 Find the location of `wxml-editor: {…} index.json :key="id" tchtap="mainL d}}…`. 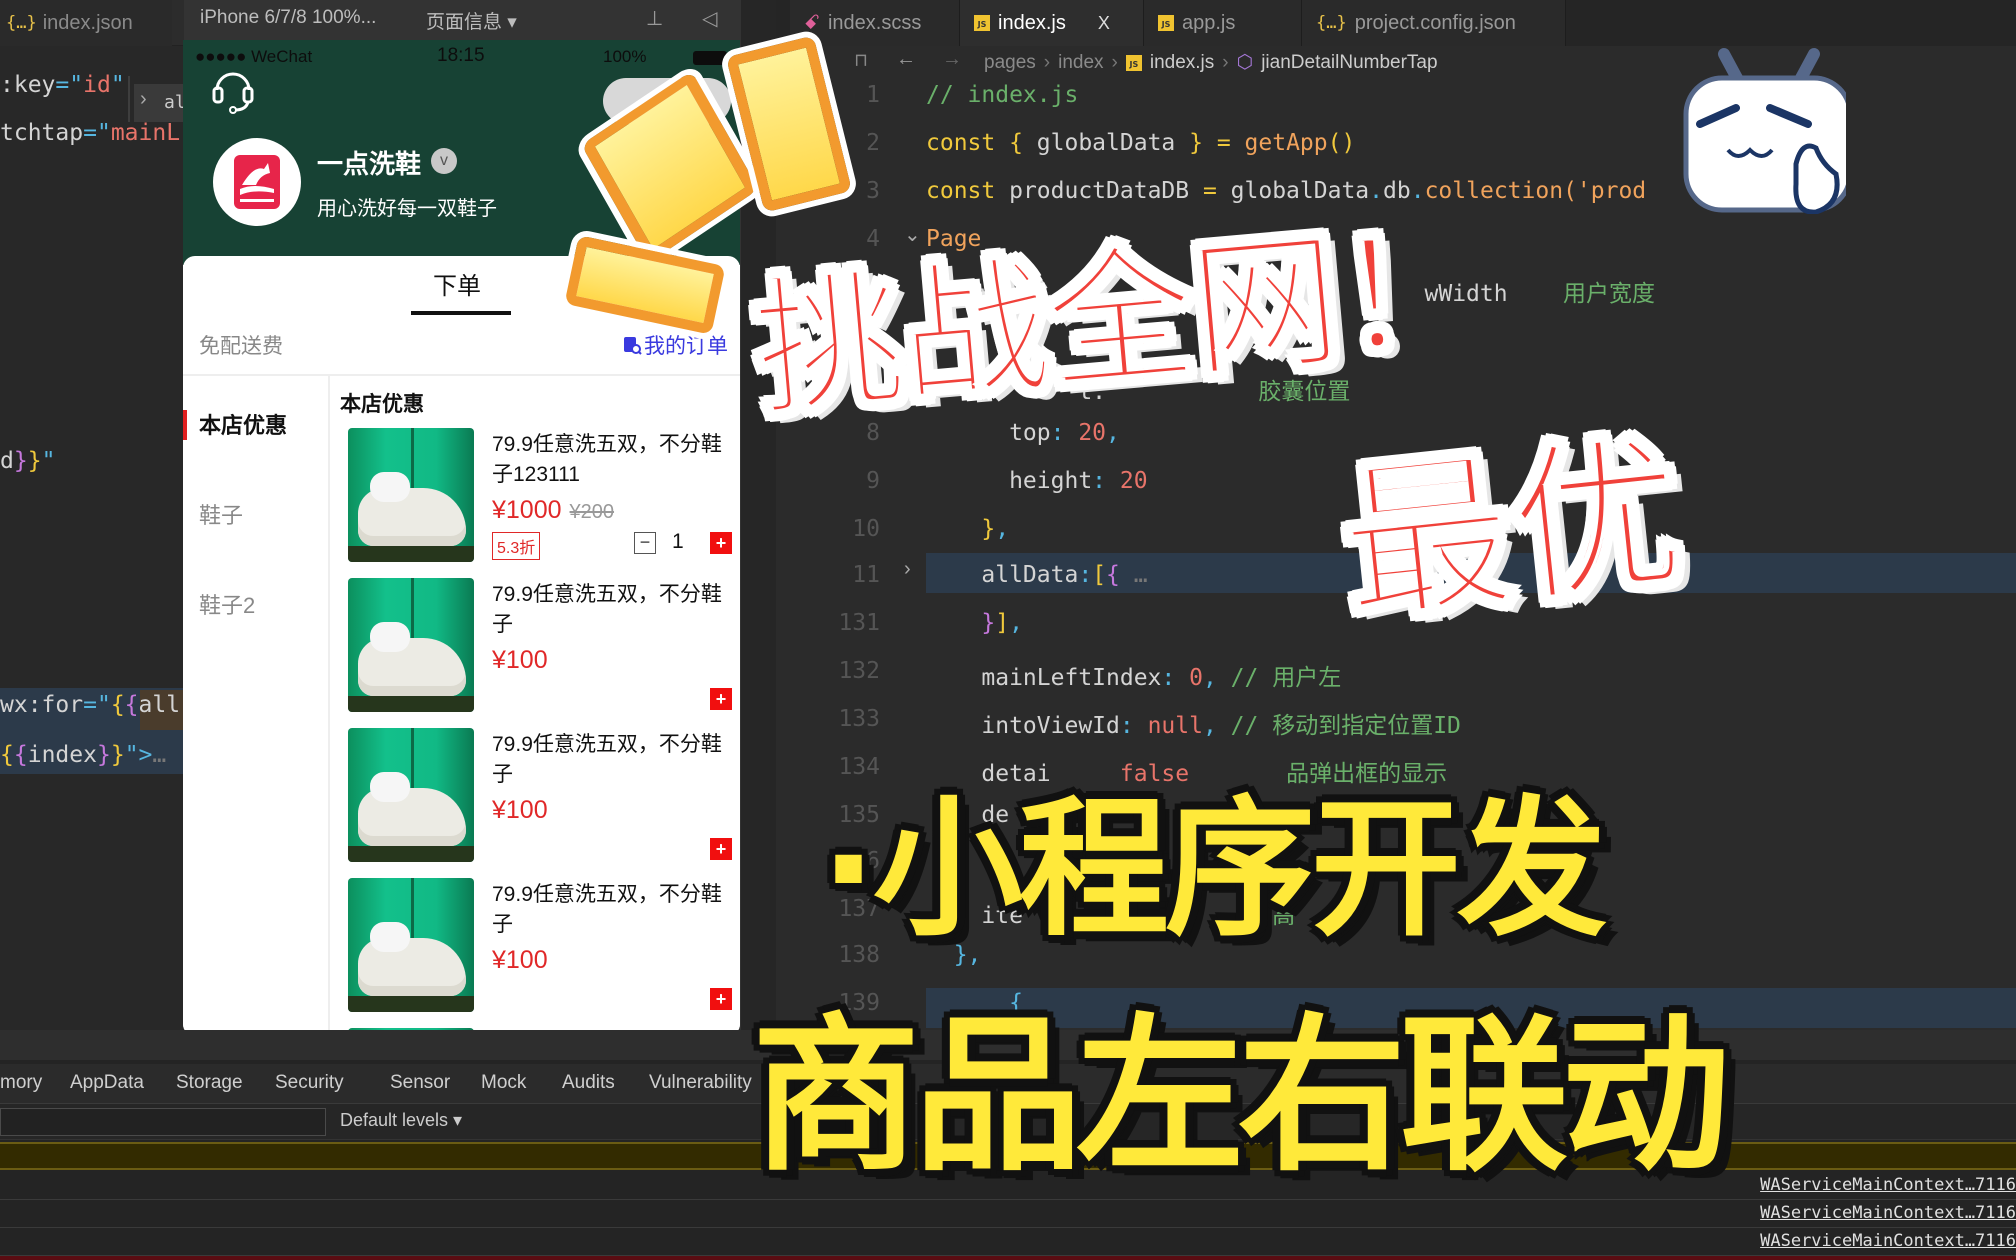

wxml-editor: {…} index.json :key="id" tchtap="mainL d}}… is located at coordinates (98, 515).